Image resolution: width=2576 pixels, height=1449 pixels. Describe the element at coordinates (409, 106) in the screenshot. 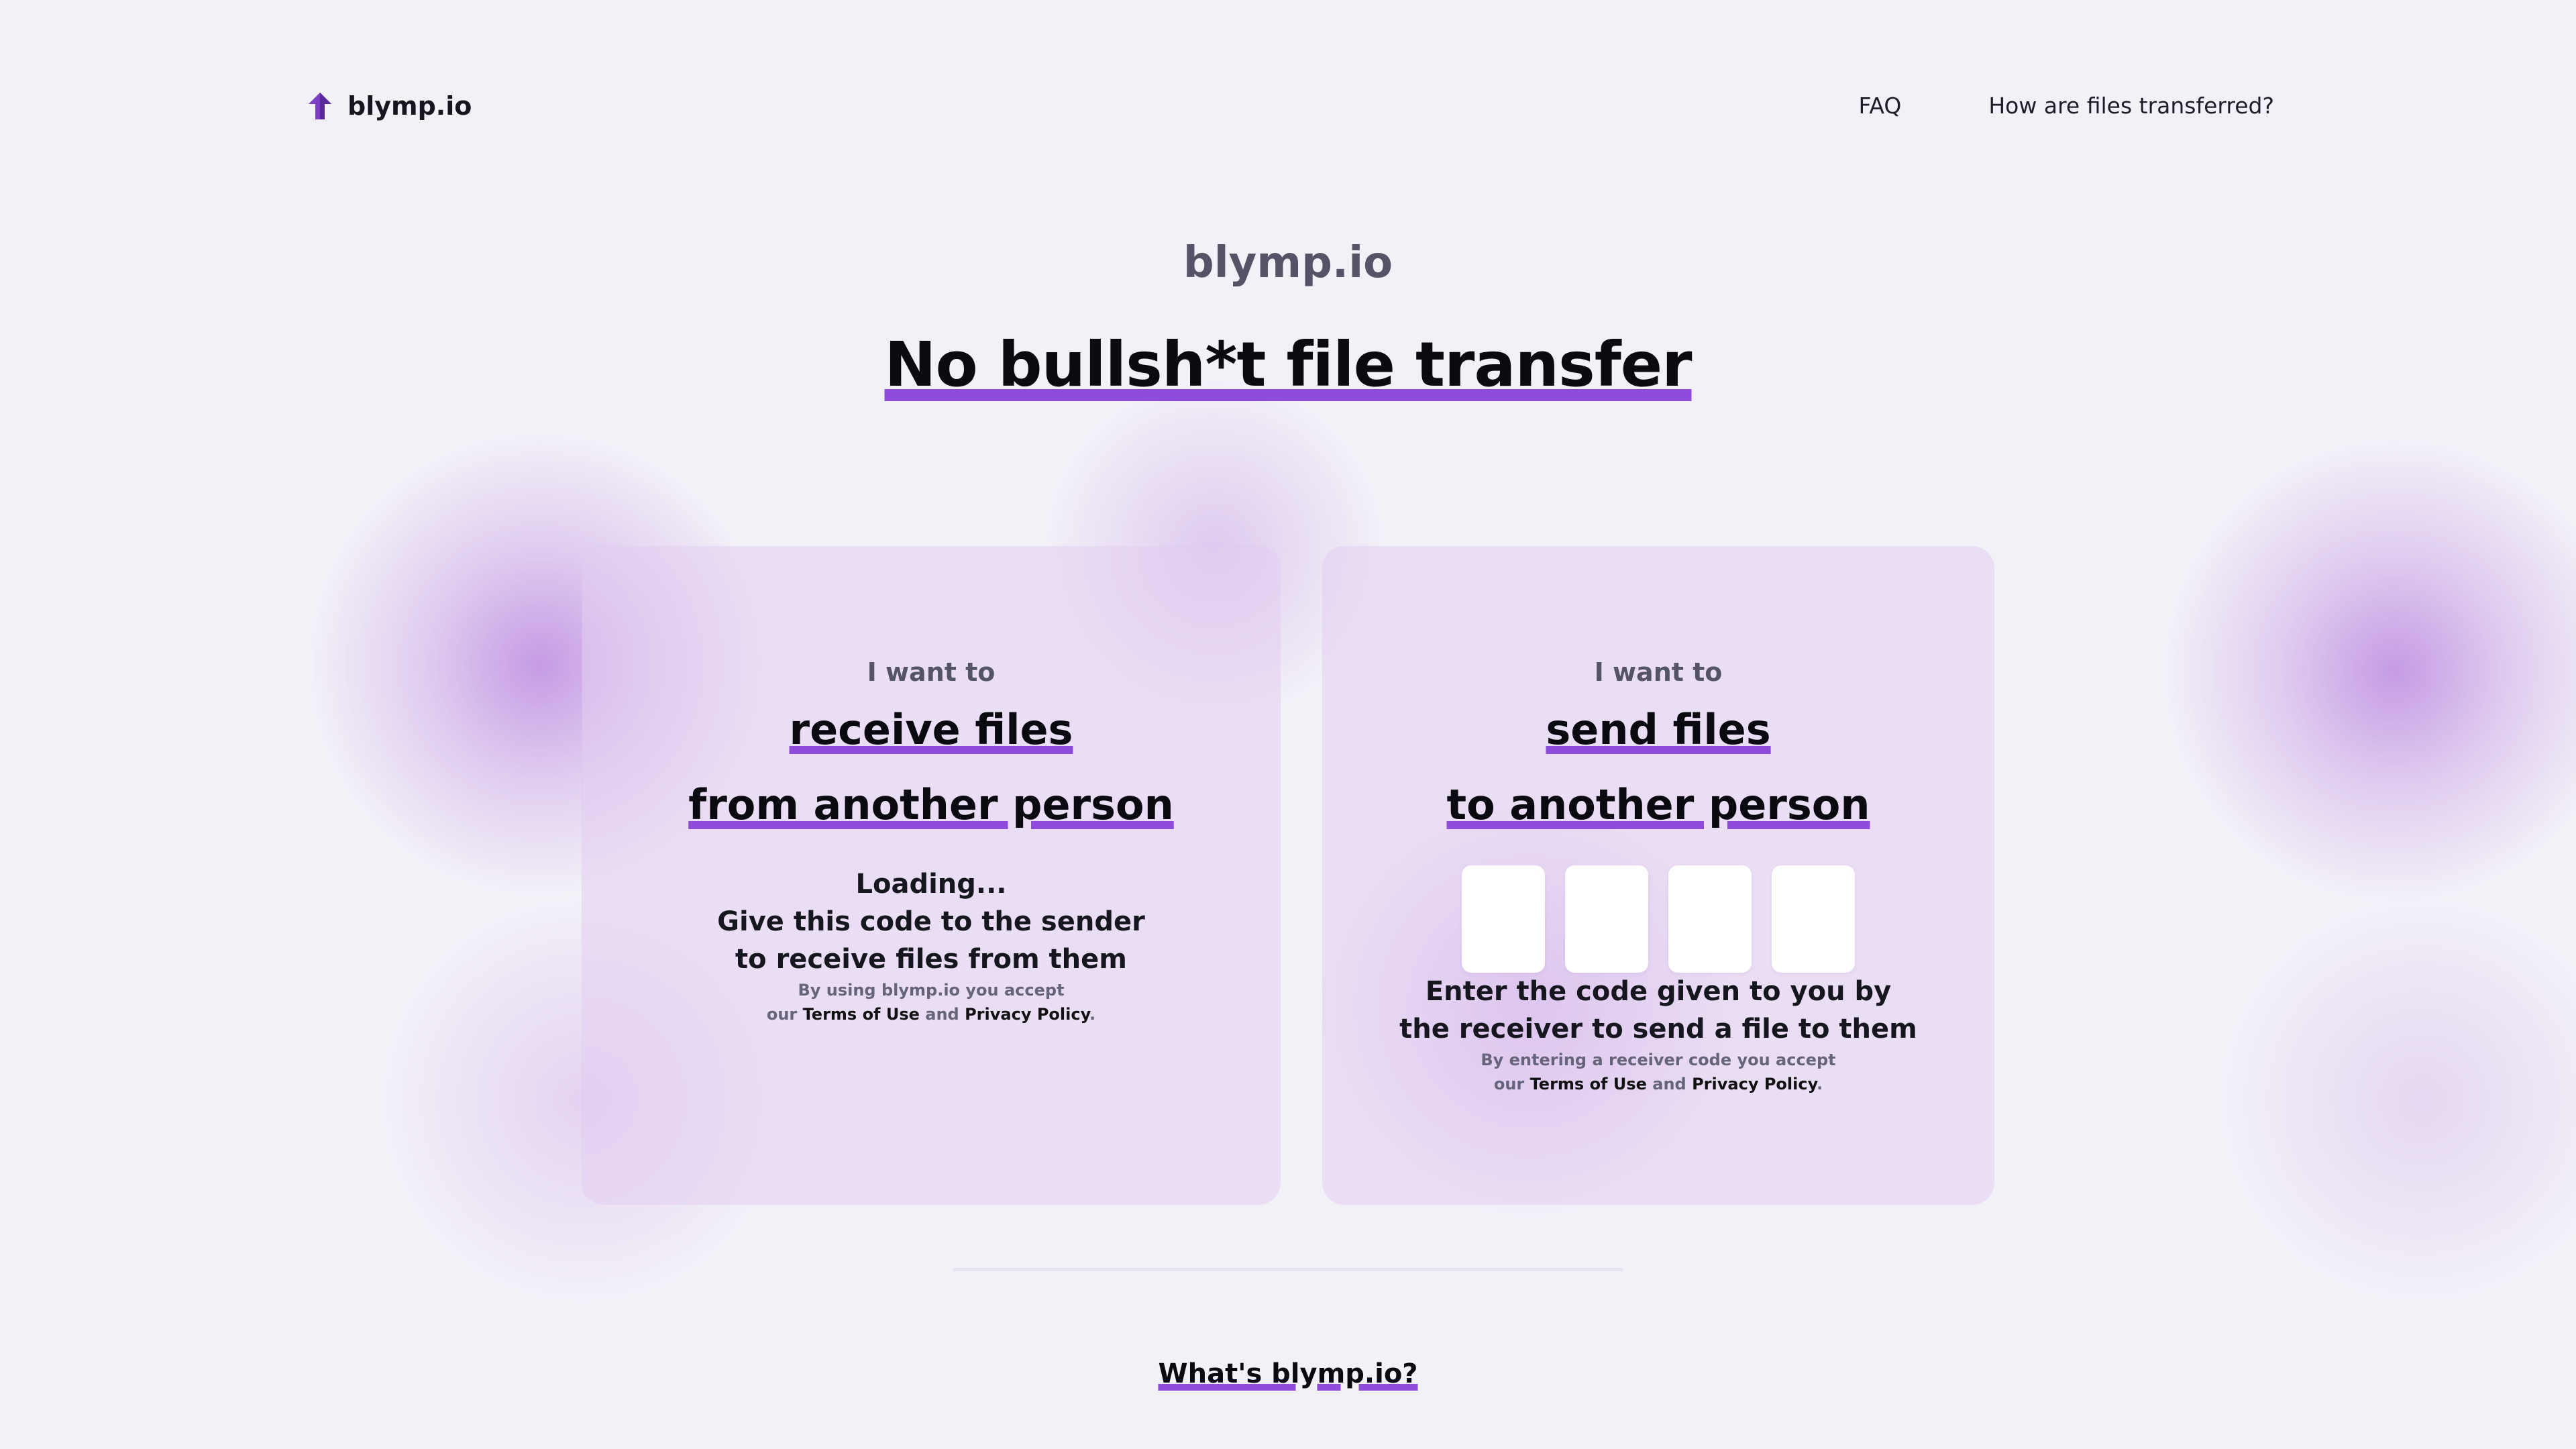

I see `logo-text: blymp.io` at that location.